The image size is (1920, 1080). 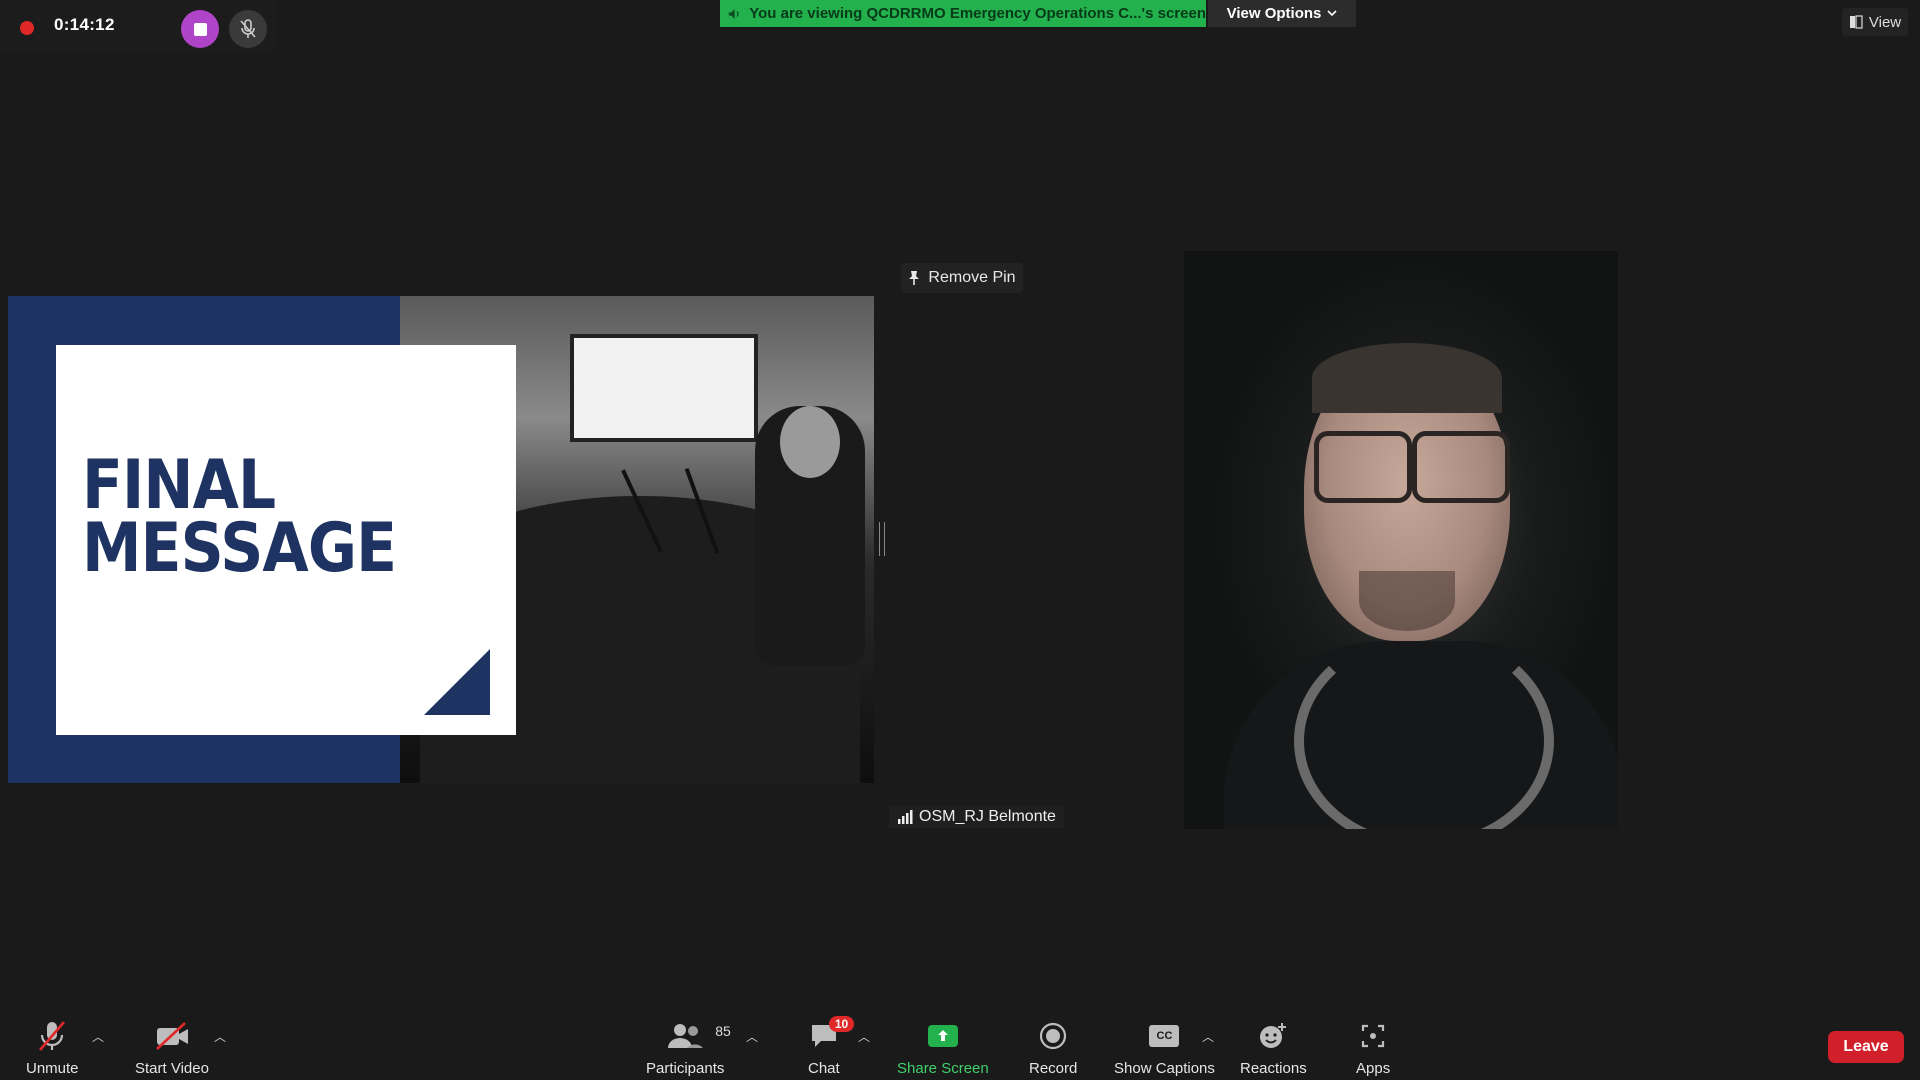 What do you see at coordinates (824, 1068) in the screenshot?
I see `chat-label: Chat` at bounding box center [824, 1068].